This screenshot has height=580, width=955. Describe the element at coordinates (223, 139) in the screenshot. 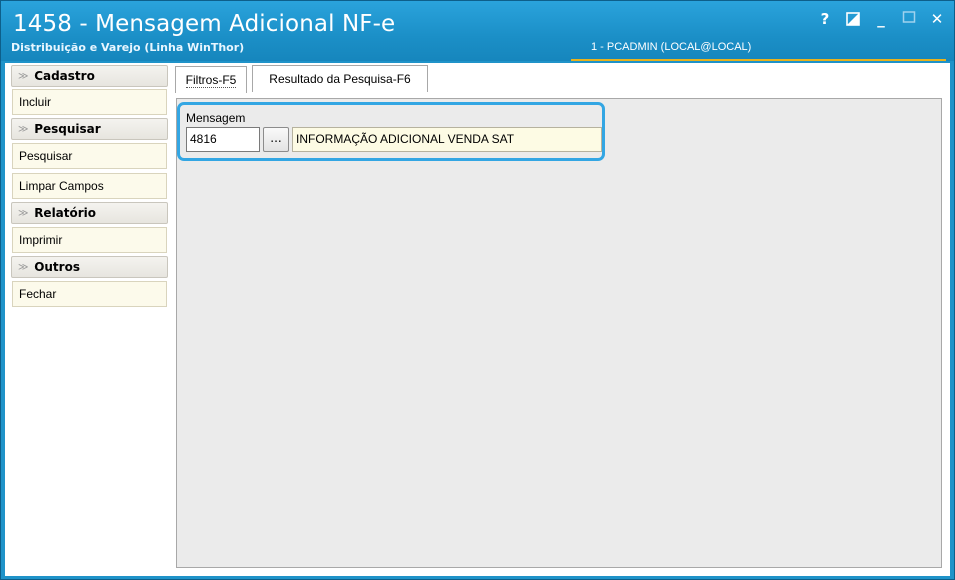

I see `mensagem-code-input: 4816` at that location.